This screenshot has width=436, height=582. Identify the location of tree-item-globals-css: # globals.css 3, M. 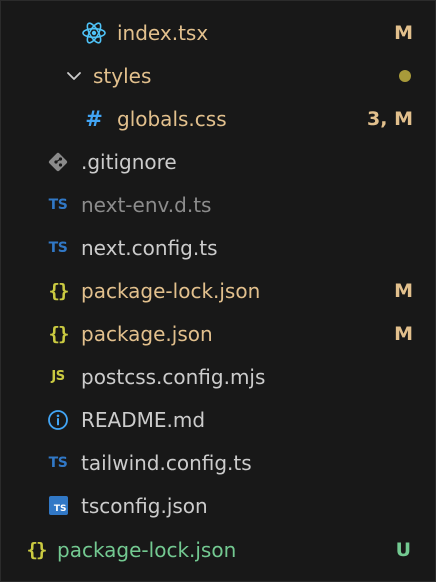
(218, 118).